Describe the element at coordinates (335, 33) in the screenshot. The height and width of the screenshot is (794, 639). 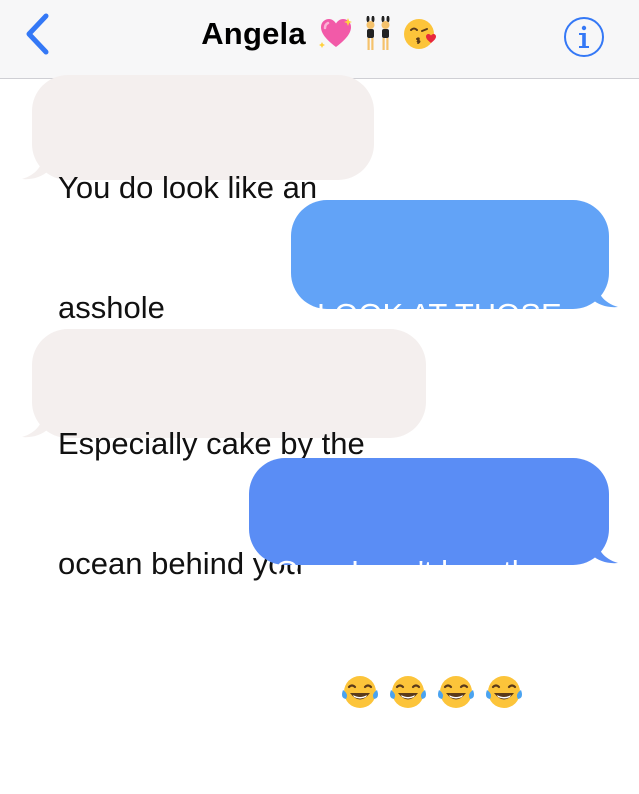
I see `sparkling-heart-icon` at that location.